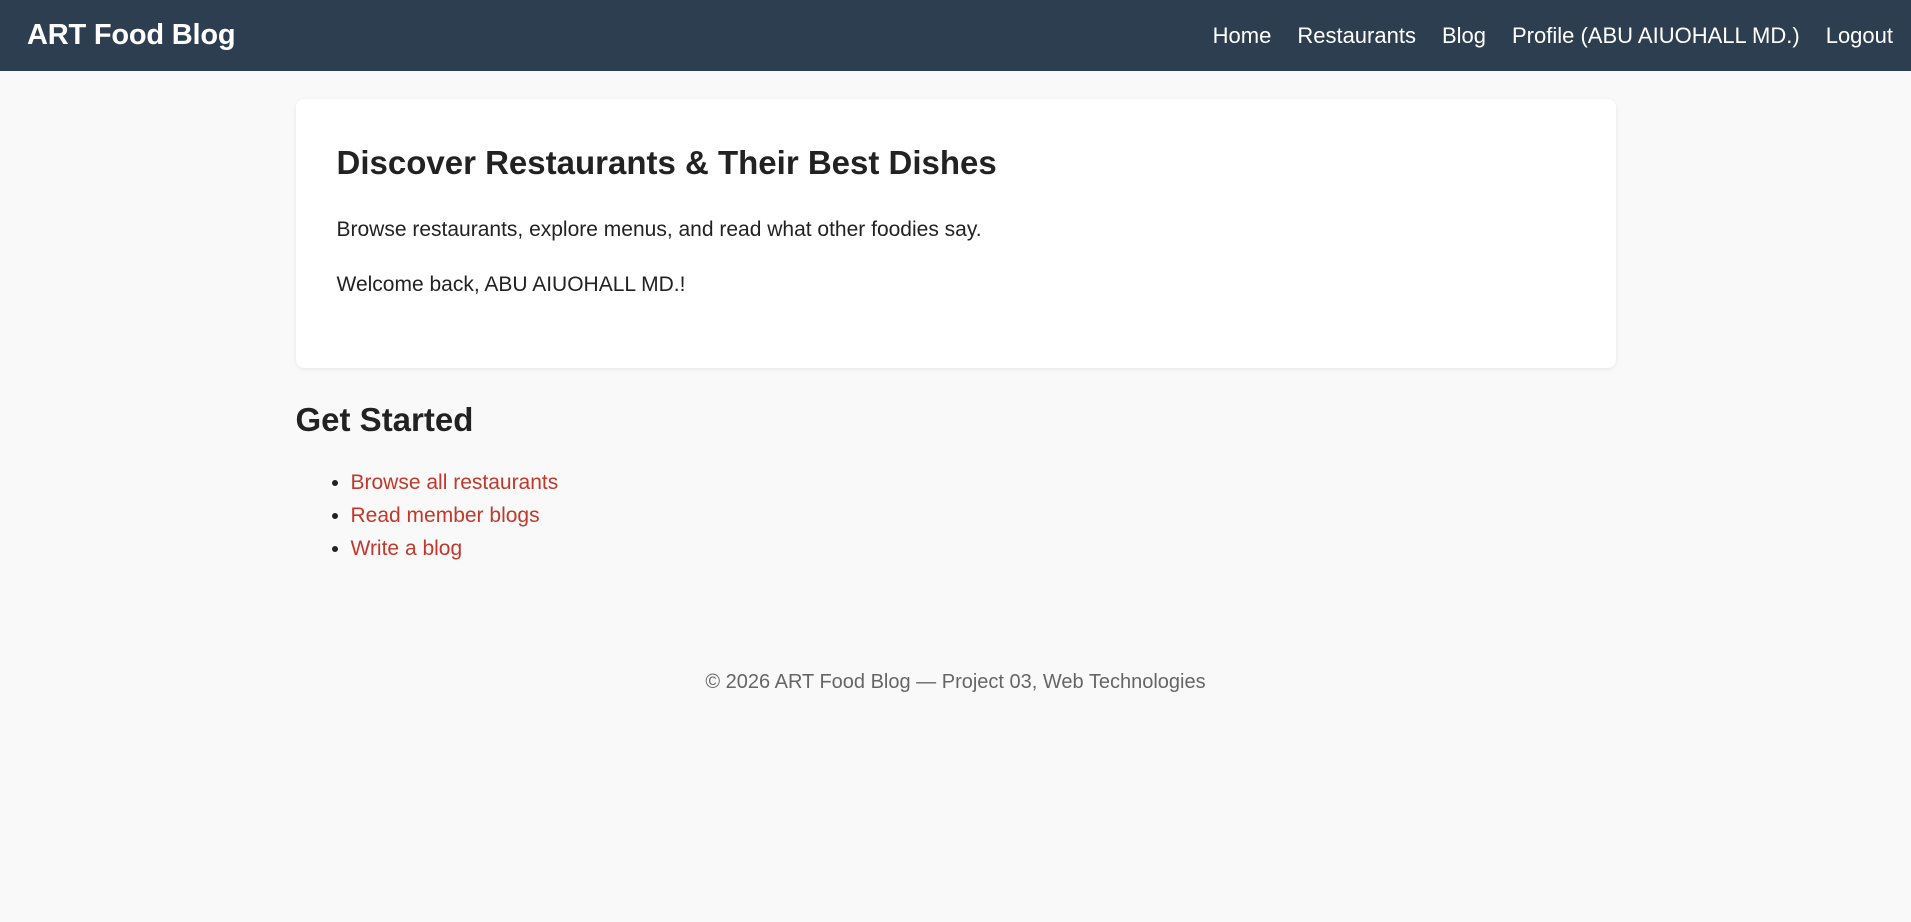 Image resolution: width=1911 pixels, height=922 pixels. Describe the element at coordinates (666, 162) in the screenshot. I see `hero-title: Discover Restaurants & Their Best Dishes` at that location.